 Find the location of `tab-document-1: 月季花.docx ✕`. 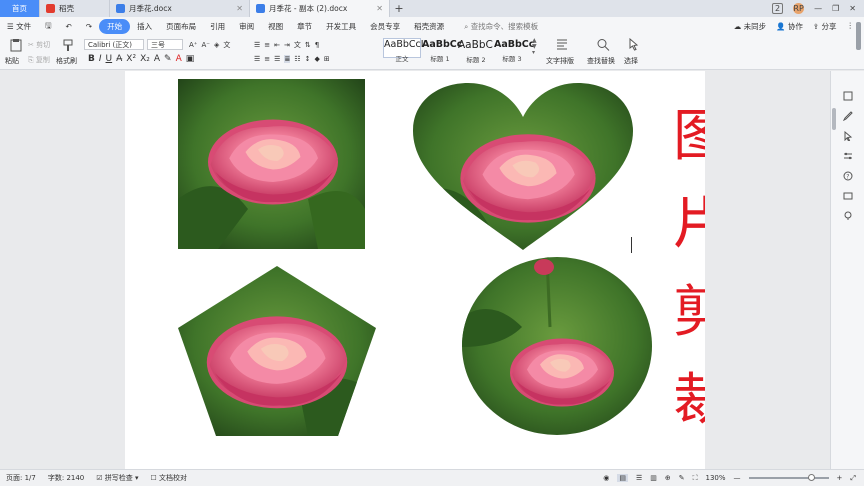

tab-document-1: 月季花.docx ✕ is located at coordinates (180, 8).